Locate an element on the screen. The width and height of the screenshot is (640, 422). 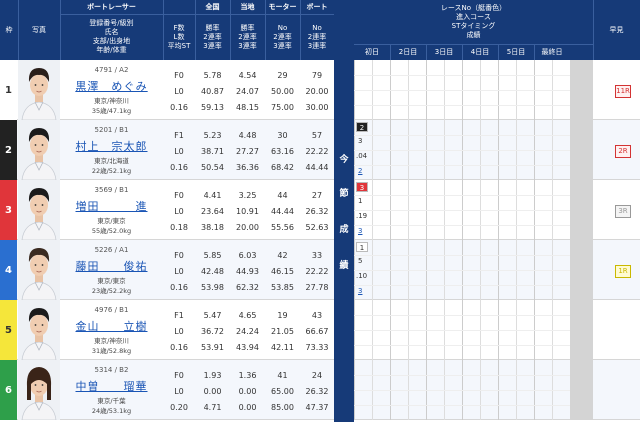
boat-rates: 33 22.22 27.78 is located at coordinates (317, 271).